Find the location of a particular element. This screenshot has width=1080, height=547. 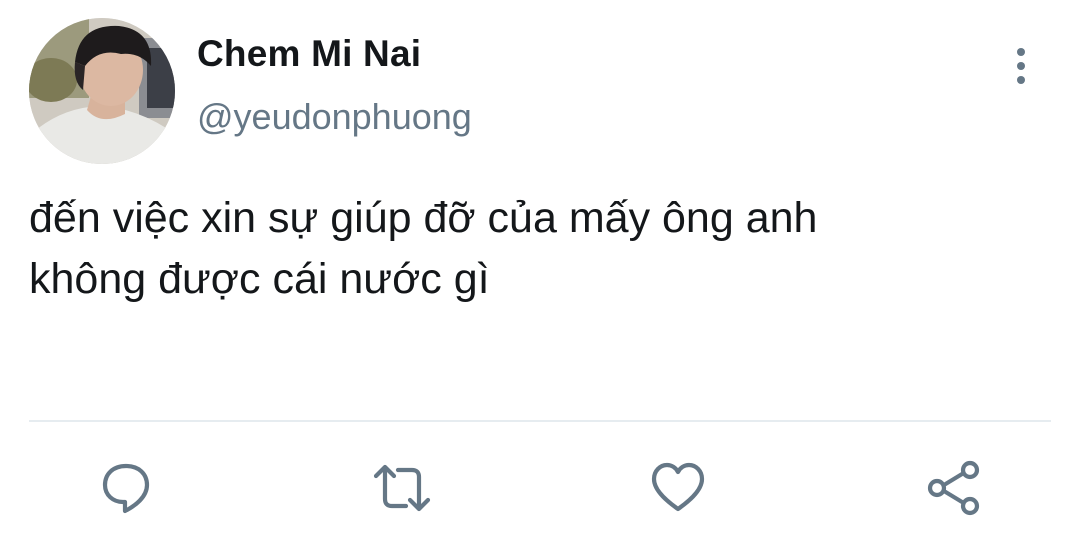

avatar-photo is located at coordinates (102, 91).